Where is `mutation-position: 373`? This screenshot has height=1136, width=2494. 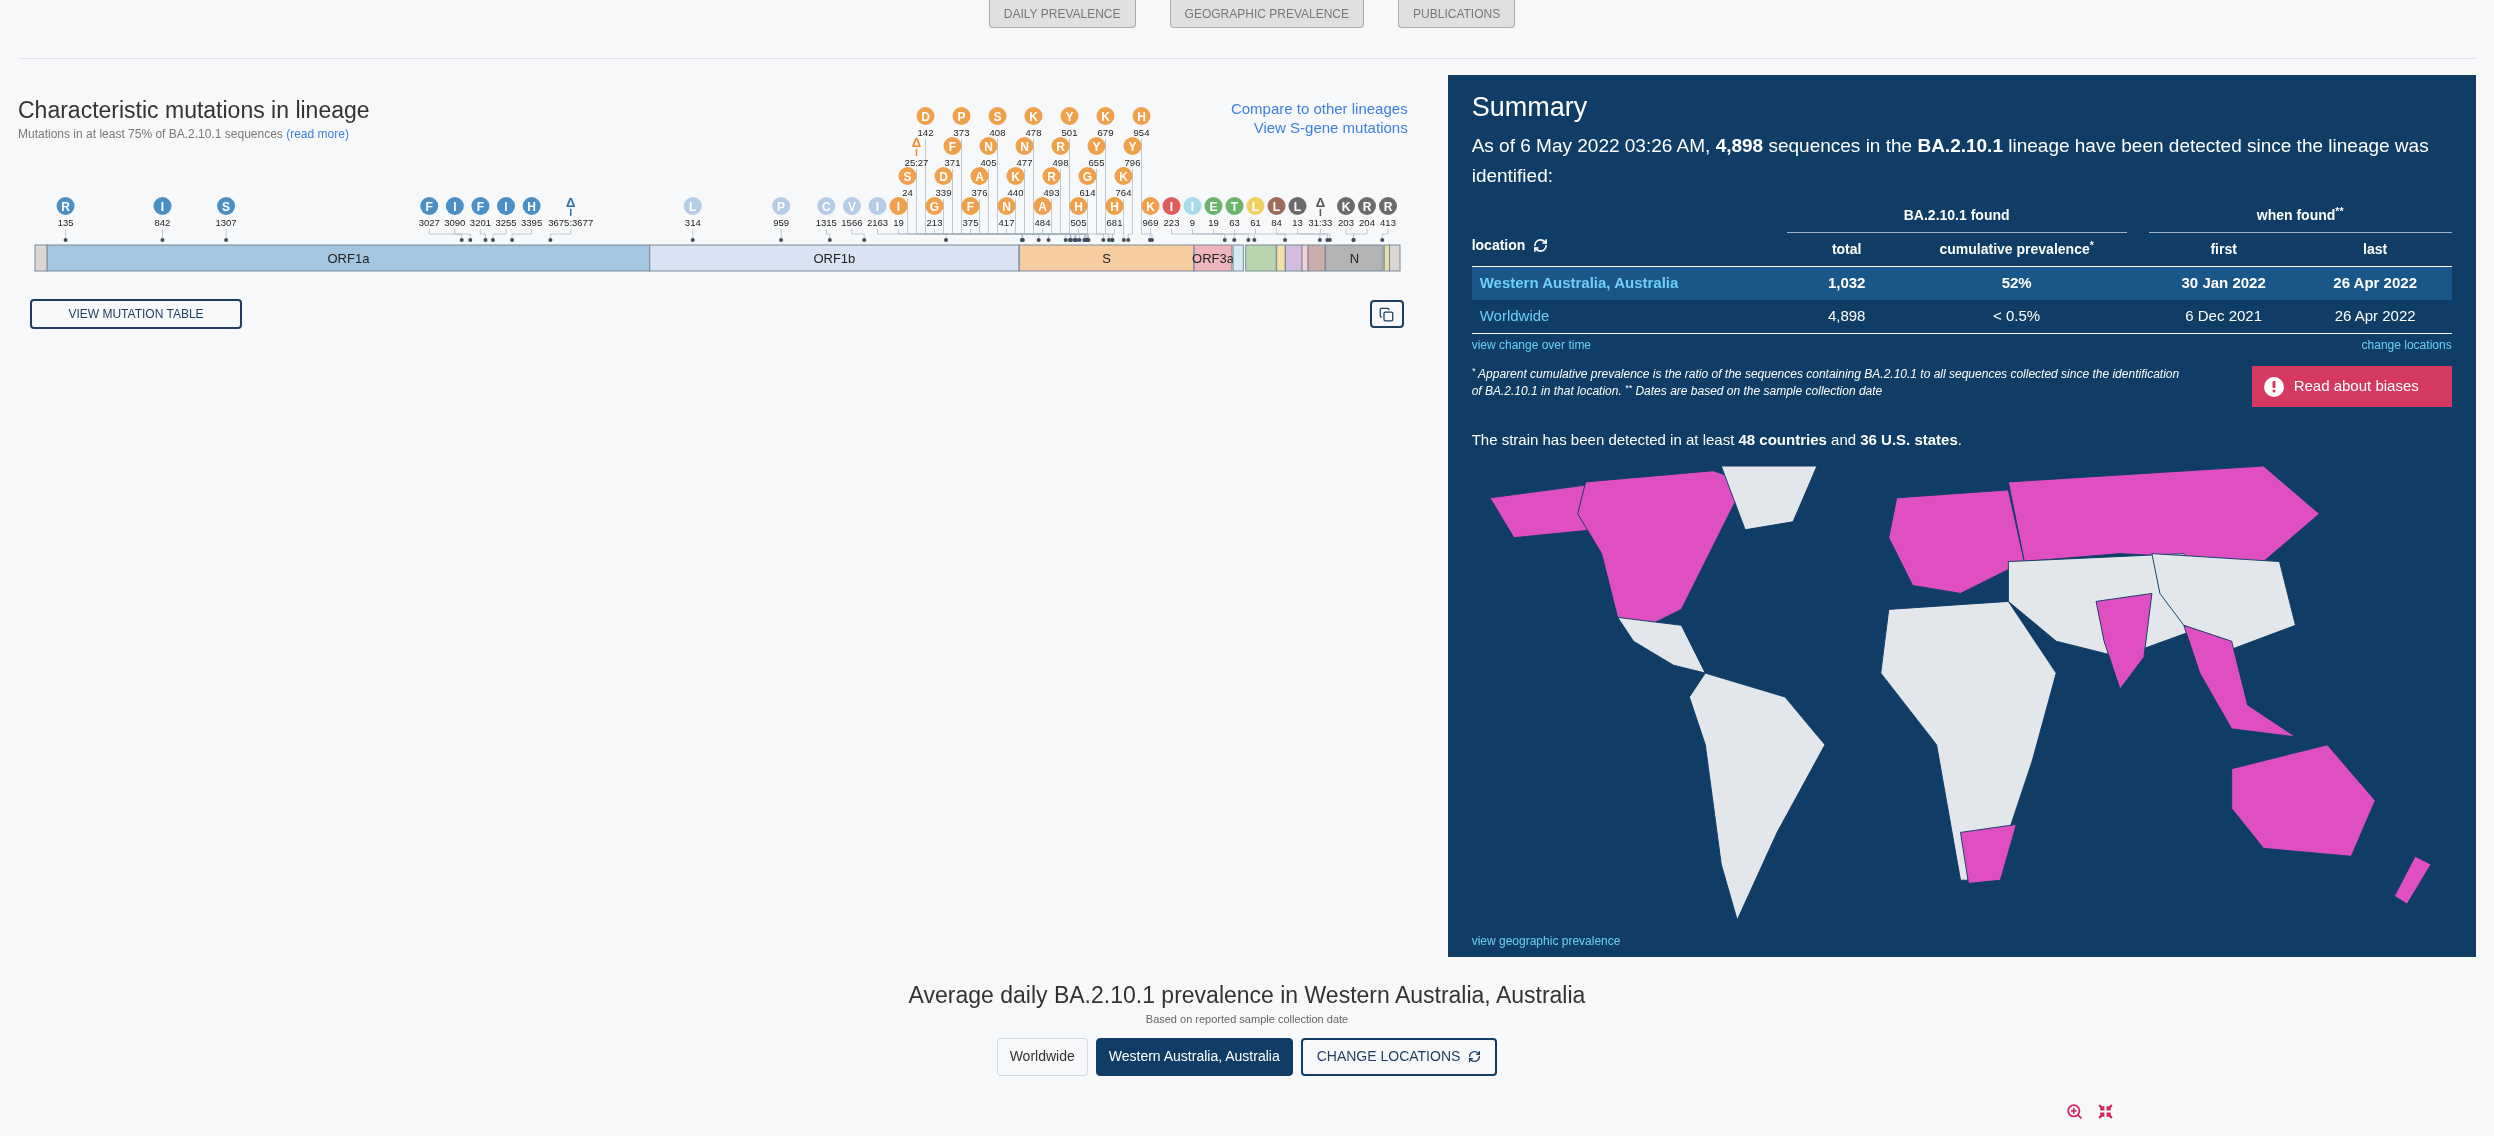
mutation-position: 373 is located at coordinates (961, 132).